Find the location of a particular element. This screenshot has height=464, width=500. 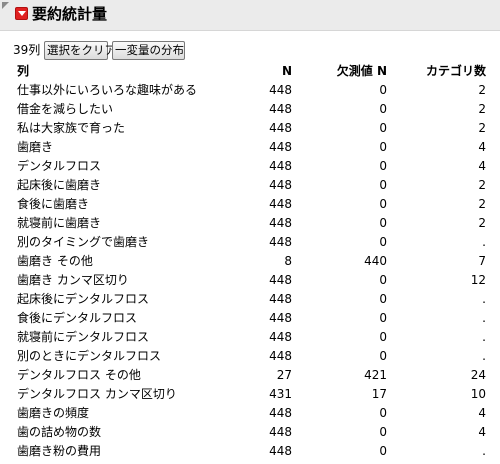

row-variable-name: 歯の詰め物の数 is located at coordinates (59, 432).